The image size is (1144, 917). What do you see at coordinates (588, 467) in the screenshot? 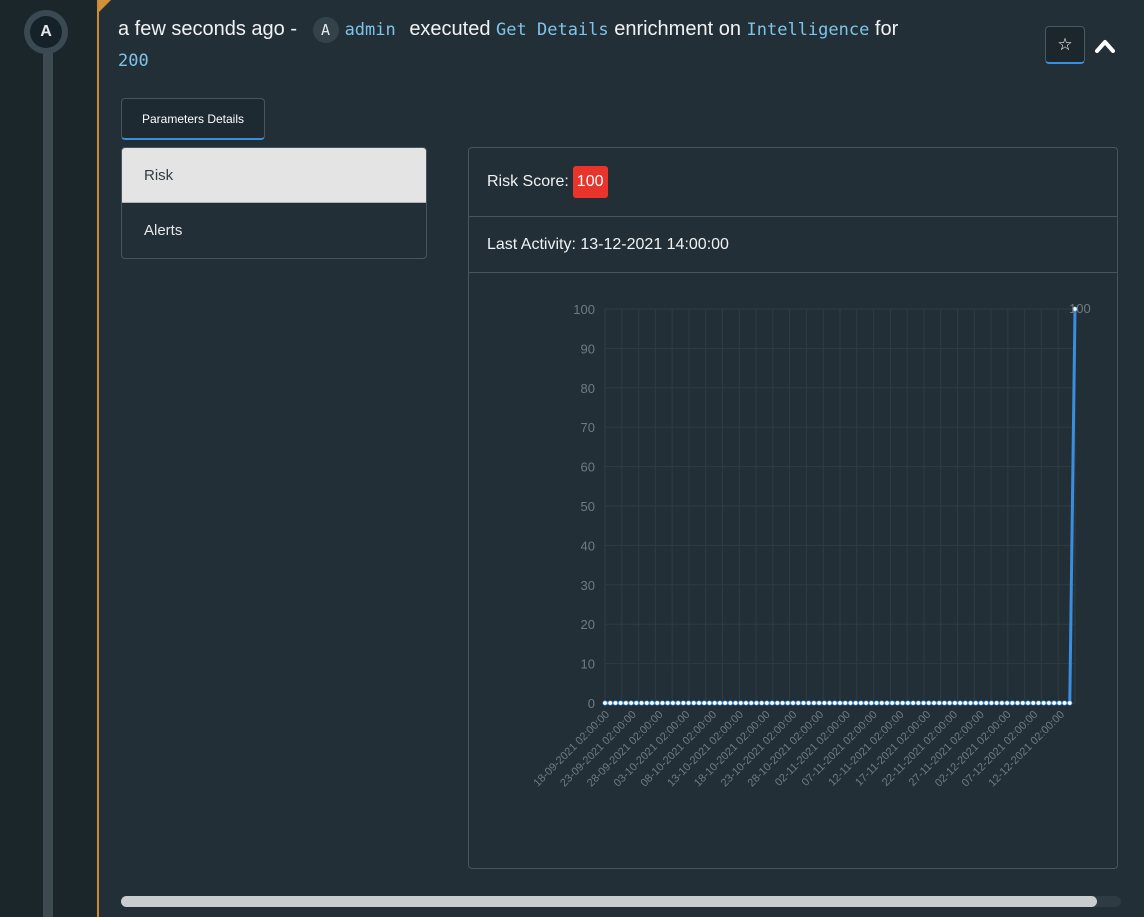
I see `y-tick-label: 60` at bounding box center [588, 467].